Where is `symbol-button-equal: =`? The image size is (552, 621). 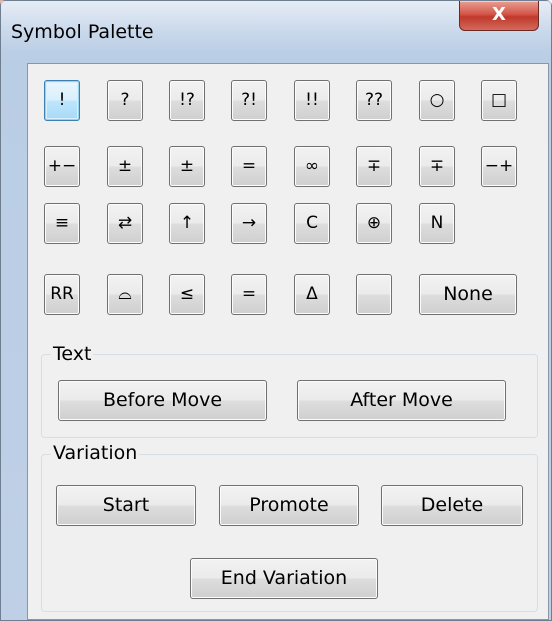
symbol-button-equal: = is located at coordinates (249, 166).